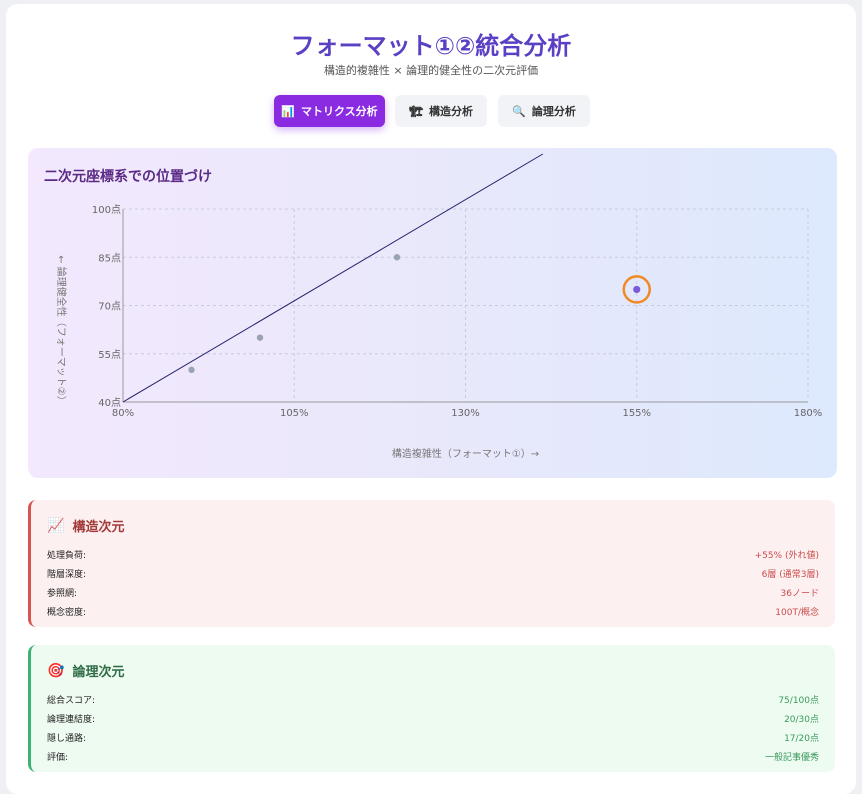 The width and height of the screenshot is (862, 794). Describe the element at coordinates (71, 720) in the screenshot. I see `row-label: 論理連結度:` at that location.